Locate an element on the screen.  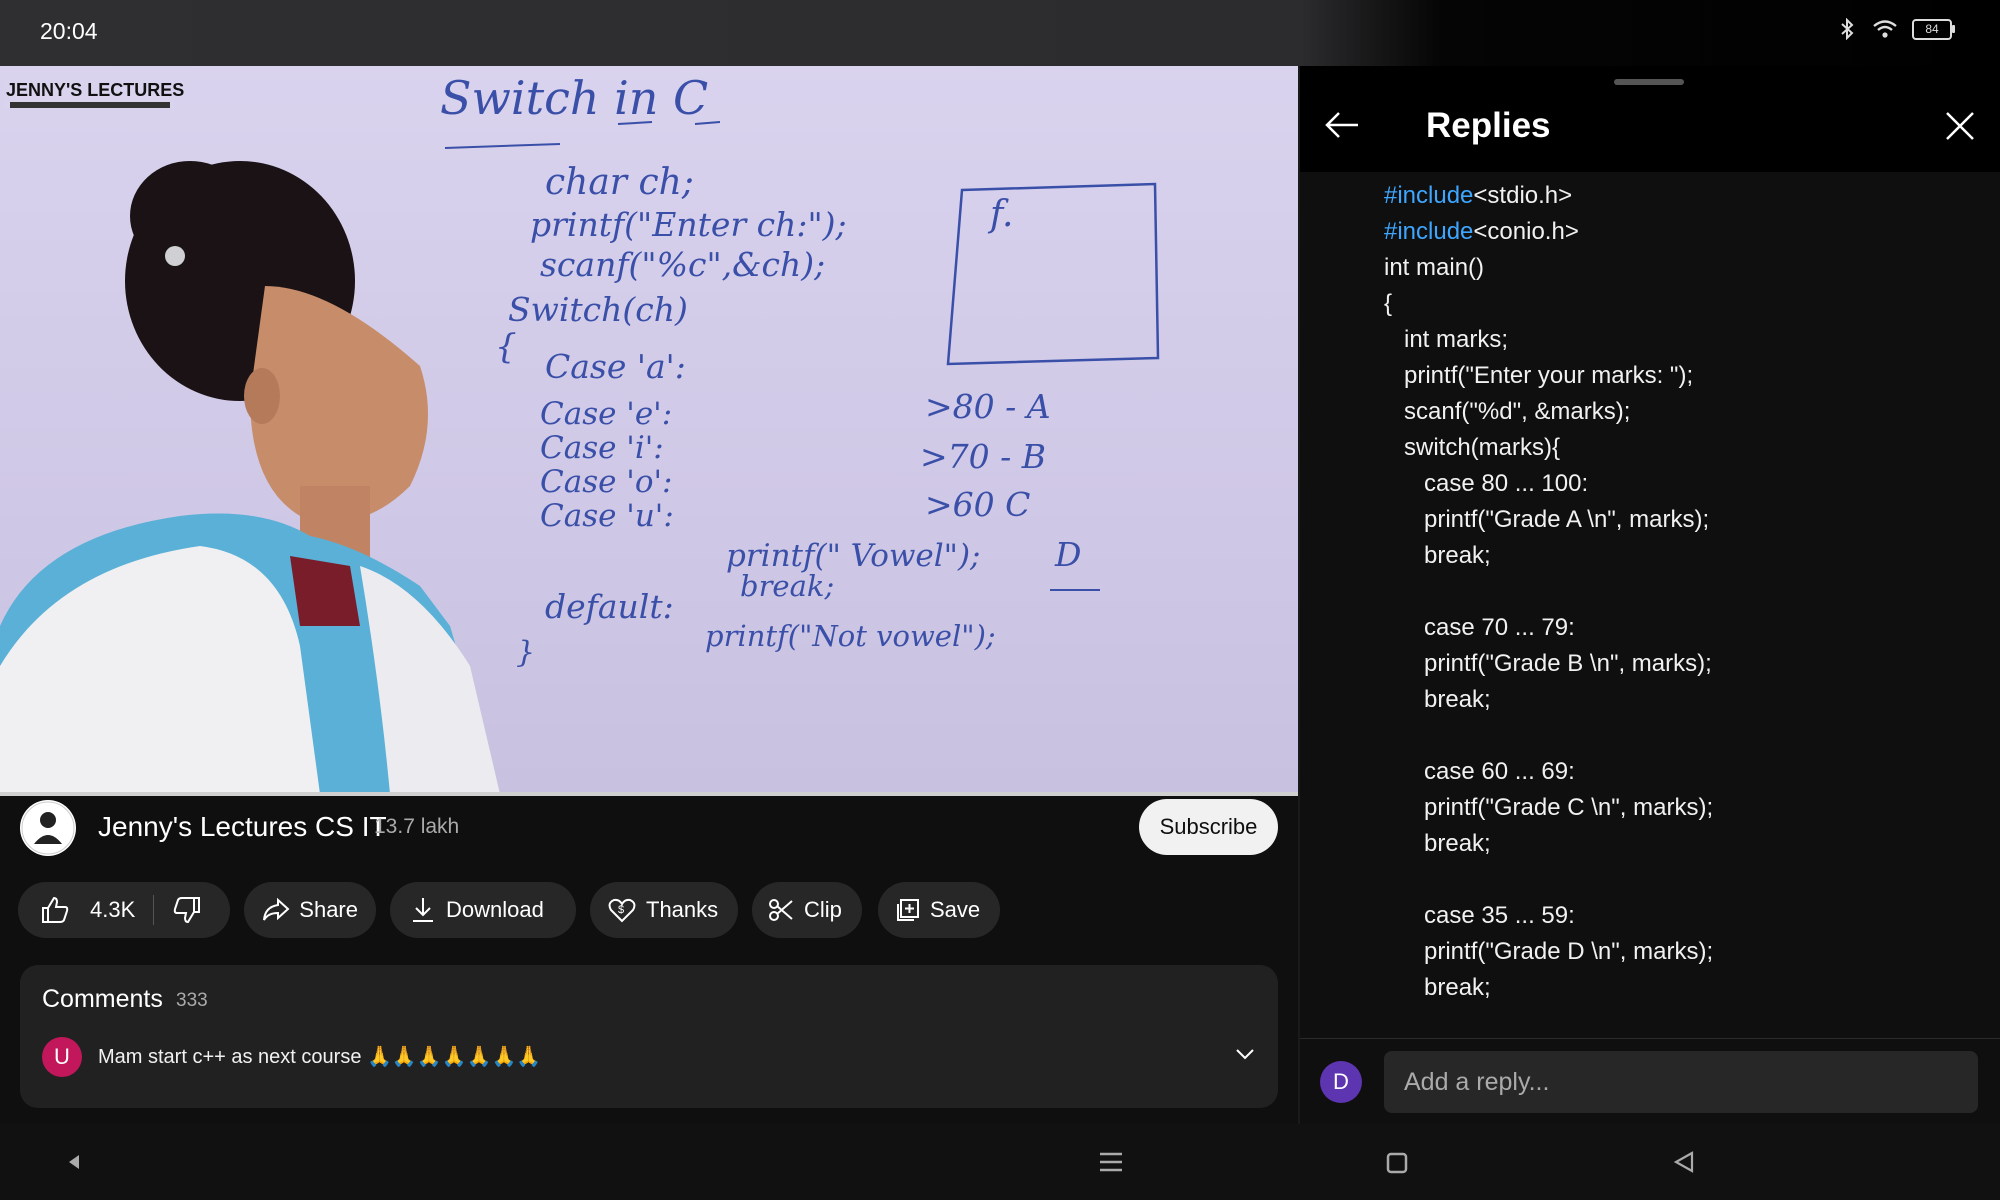
board-grade-2: >60 C is located at coordinates (977, 504).